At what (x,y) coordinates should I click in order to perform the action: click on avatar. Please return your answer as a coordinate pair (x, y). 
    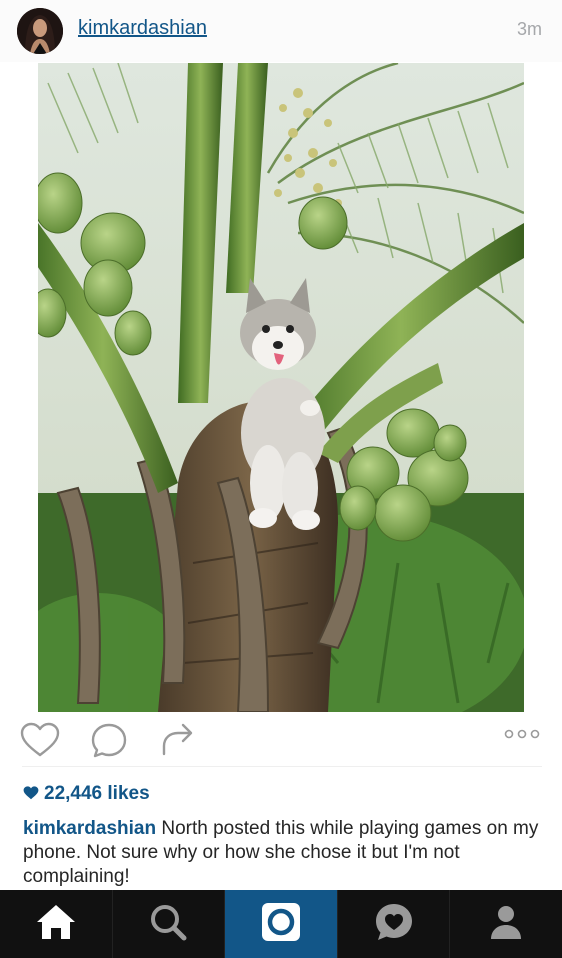
    Looking at the image, I should click on (40, 31).